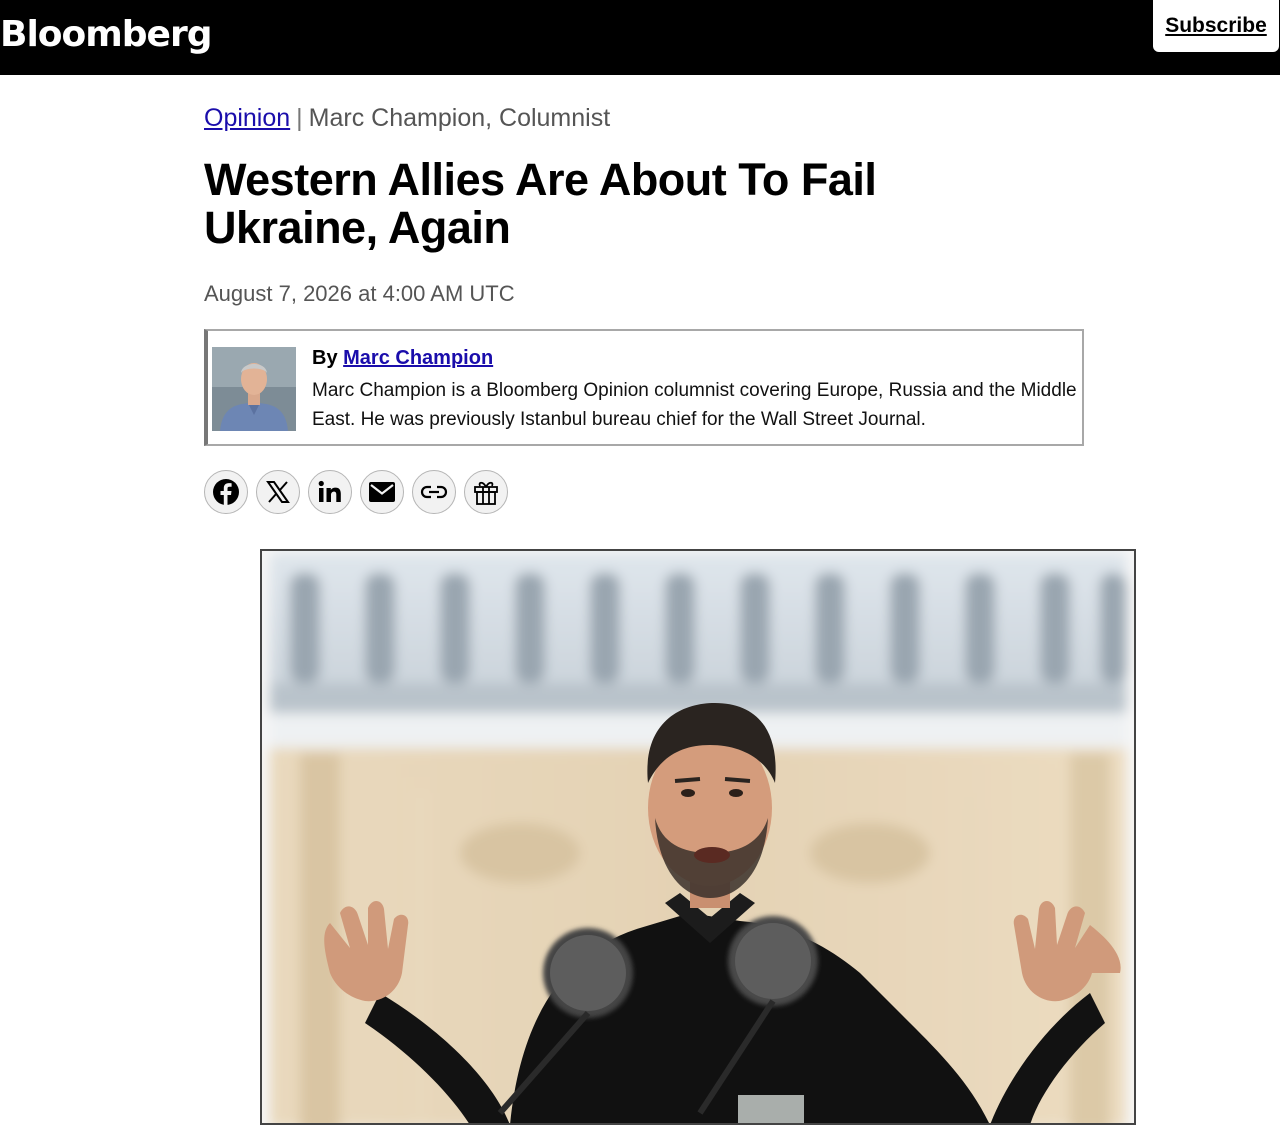 This screenshot has height=1141, width=1280. I want to click on share-email-button, so click(382, 492).